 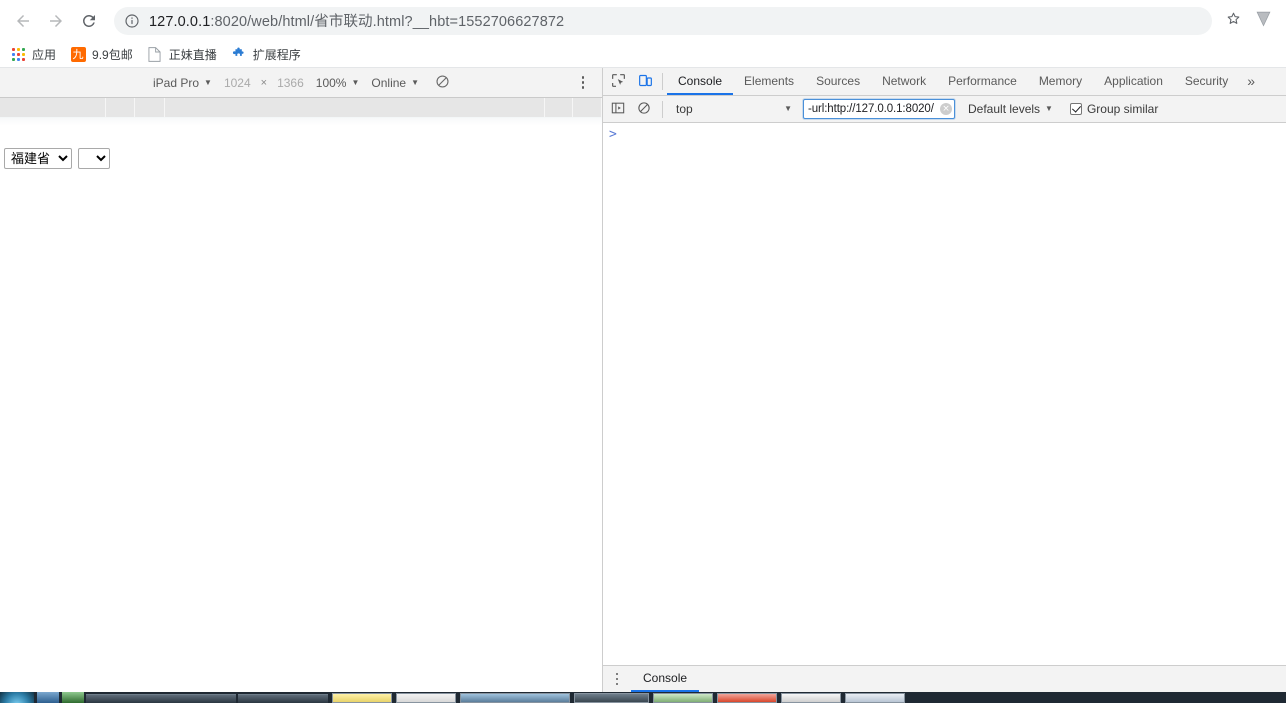 What do you see at coordinates (103, 54) in the screenshot?
I see `bookmark-99baoyou: 九 9.9包邮` at bounding box center [103, 54].